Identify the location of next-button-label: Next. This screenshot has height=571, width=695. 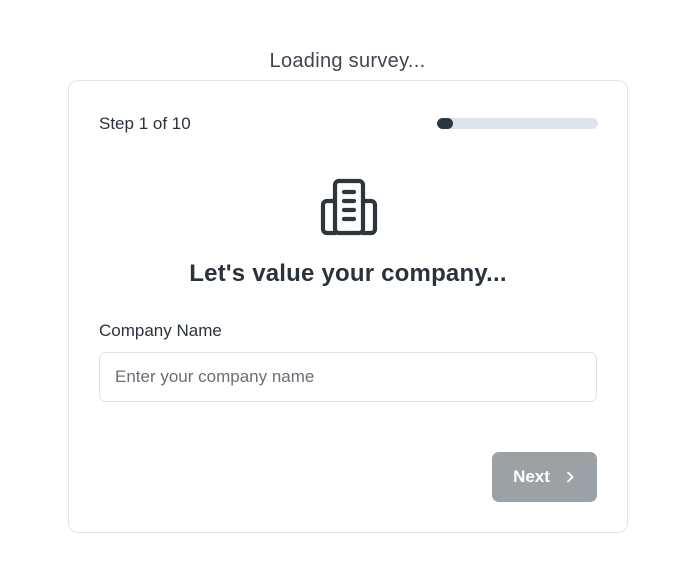
(531, 476).